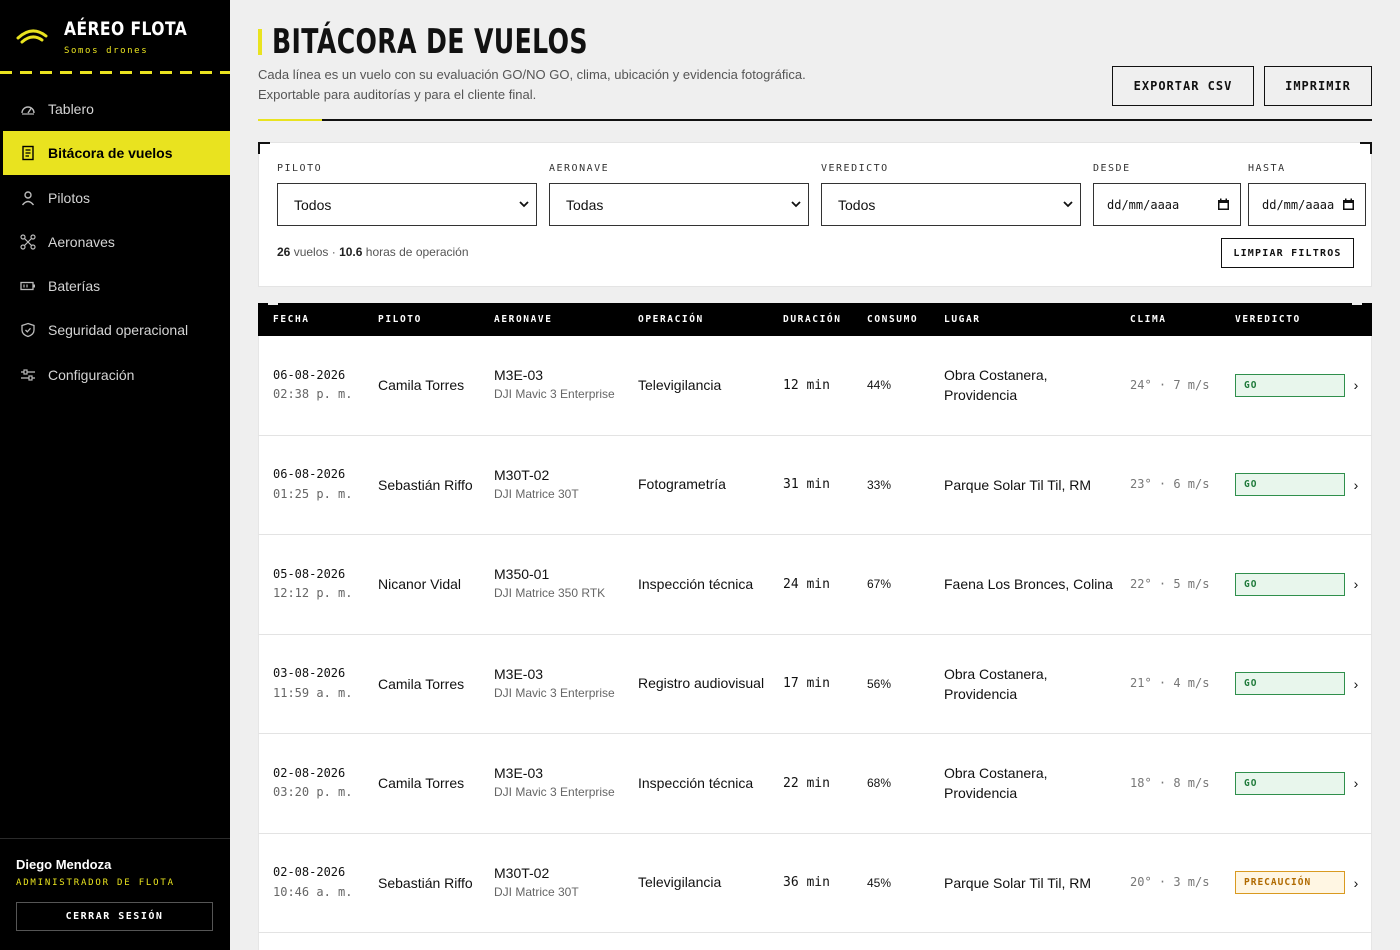  I want to click on sidebar-item-aeronaves: Aeronaves, so click(115, 242).